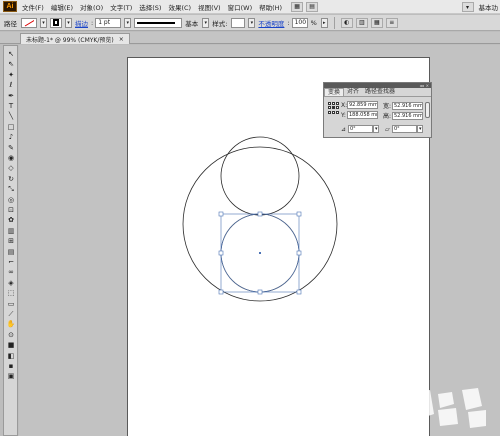 The height and width of the screenshot is (436, 500). Describe the element at coordinates (11, 376) in the screenshot. I see `screen-mode-icon: ▣` at that location.